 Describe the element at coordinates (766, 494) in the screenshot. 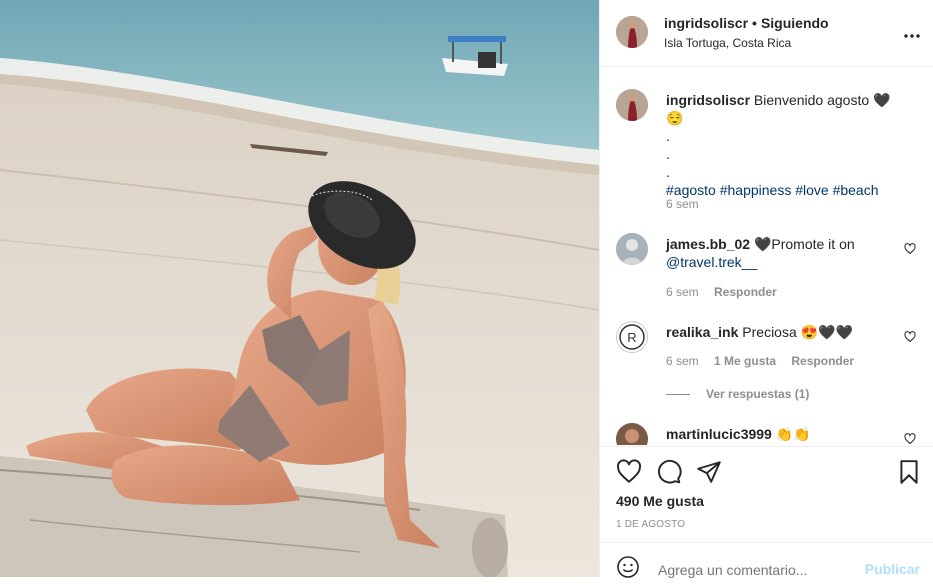

I see `post-actions: 490 Me gusta 1 DE AGOSTO` at that location.